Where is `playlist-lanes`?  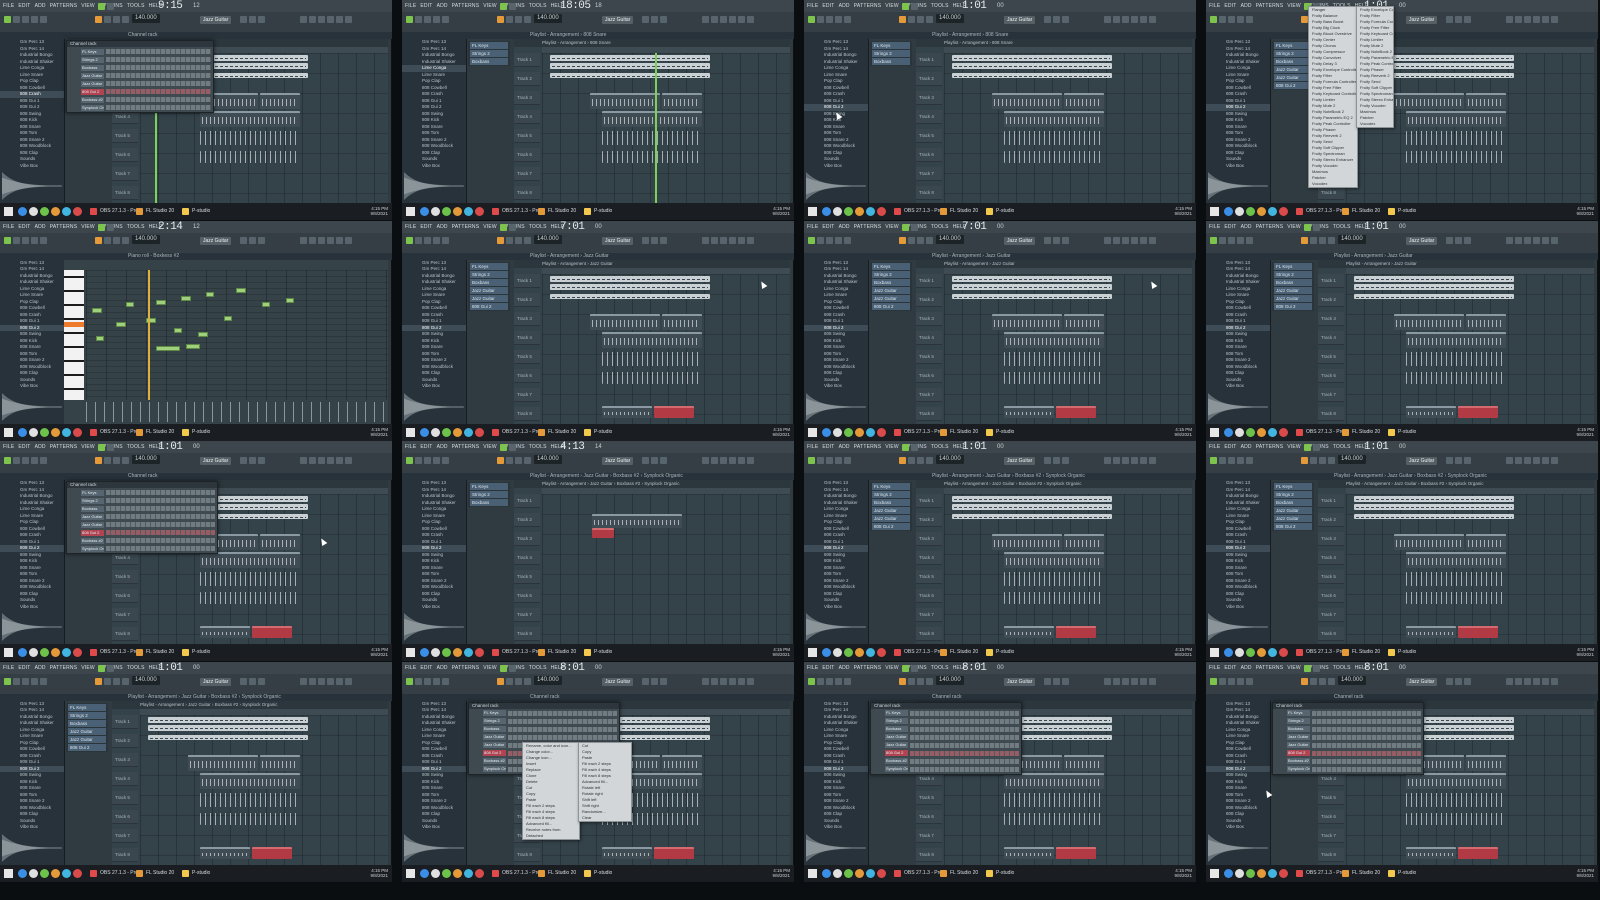 playlist-lanes is located at coordinates (264, 789).